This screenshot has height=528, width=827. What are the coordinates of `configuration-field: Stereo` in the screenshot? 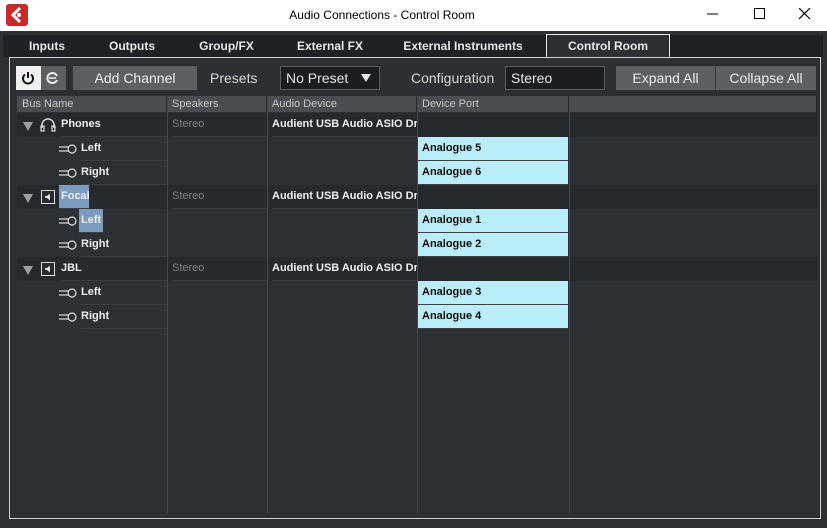 It's located at (555, 78).